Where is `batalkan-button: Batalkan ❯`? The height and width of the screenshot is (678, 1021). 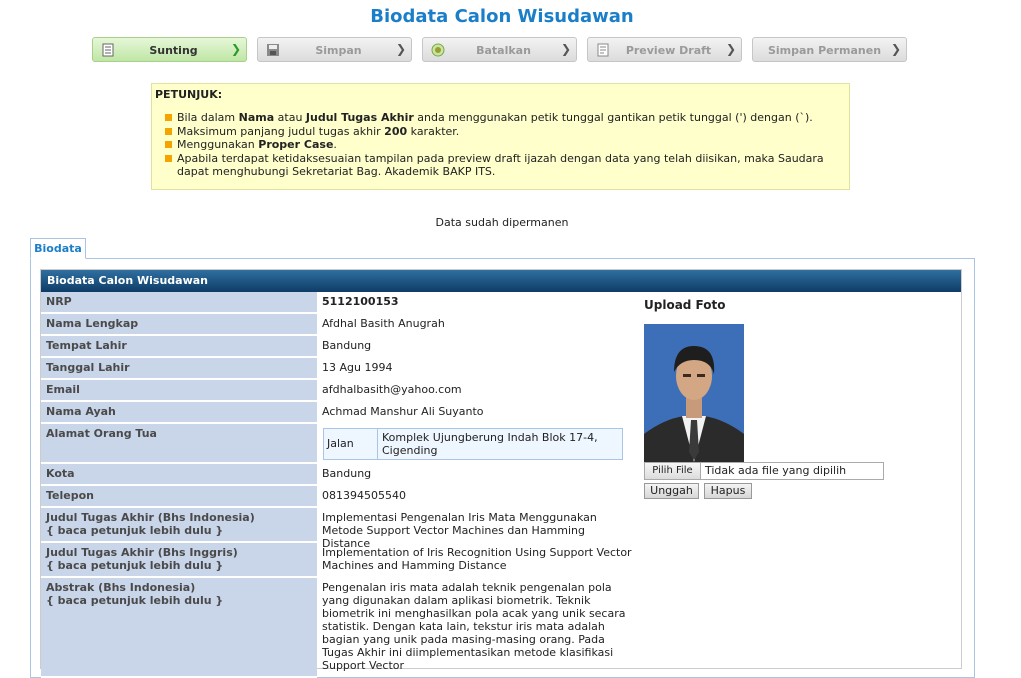
batalkan-button: Batalkan ❯ is located at coordinates (499, 49).